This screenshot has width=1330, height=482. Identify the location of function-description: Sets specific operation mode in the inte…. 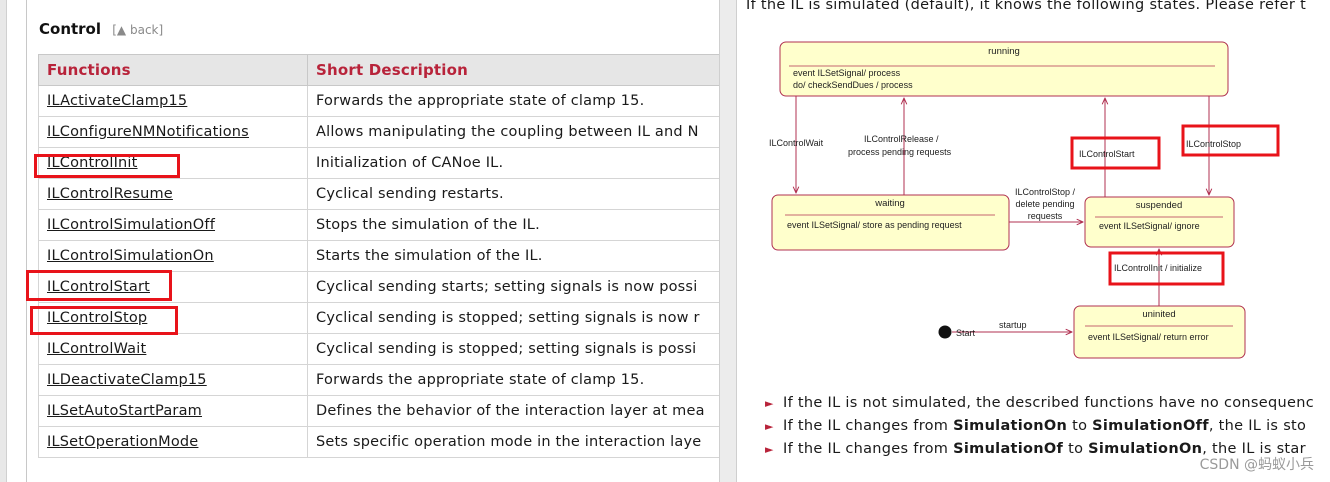
(513, 442).